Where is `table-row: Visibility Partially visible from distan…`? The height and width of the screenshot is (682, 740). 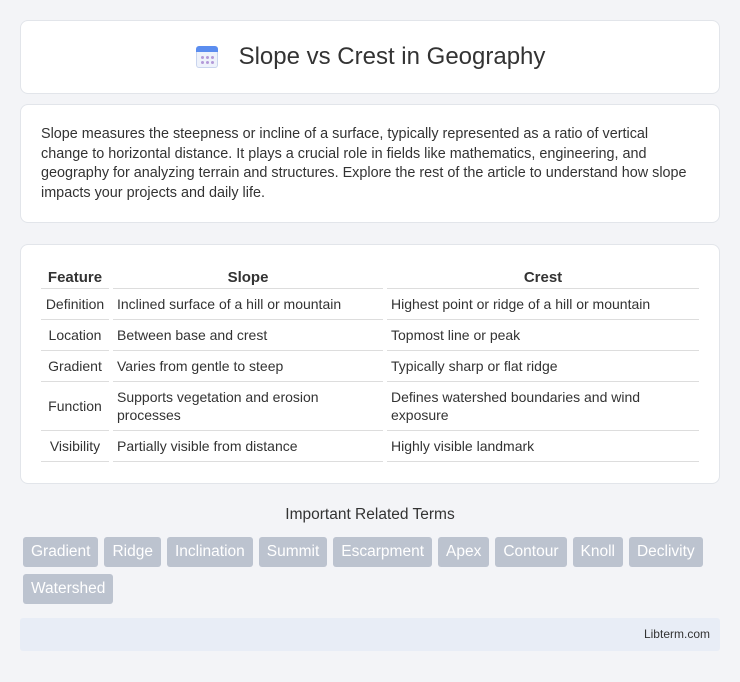 table-row: Visibility Partially visible from distan… is located at coordinates (370, 446).